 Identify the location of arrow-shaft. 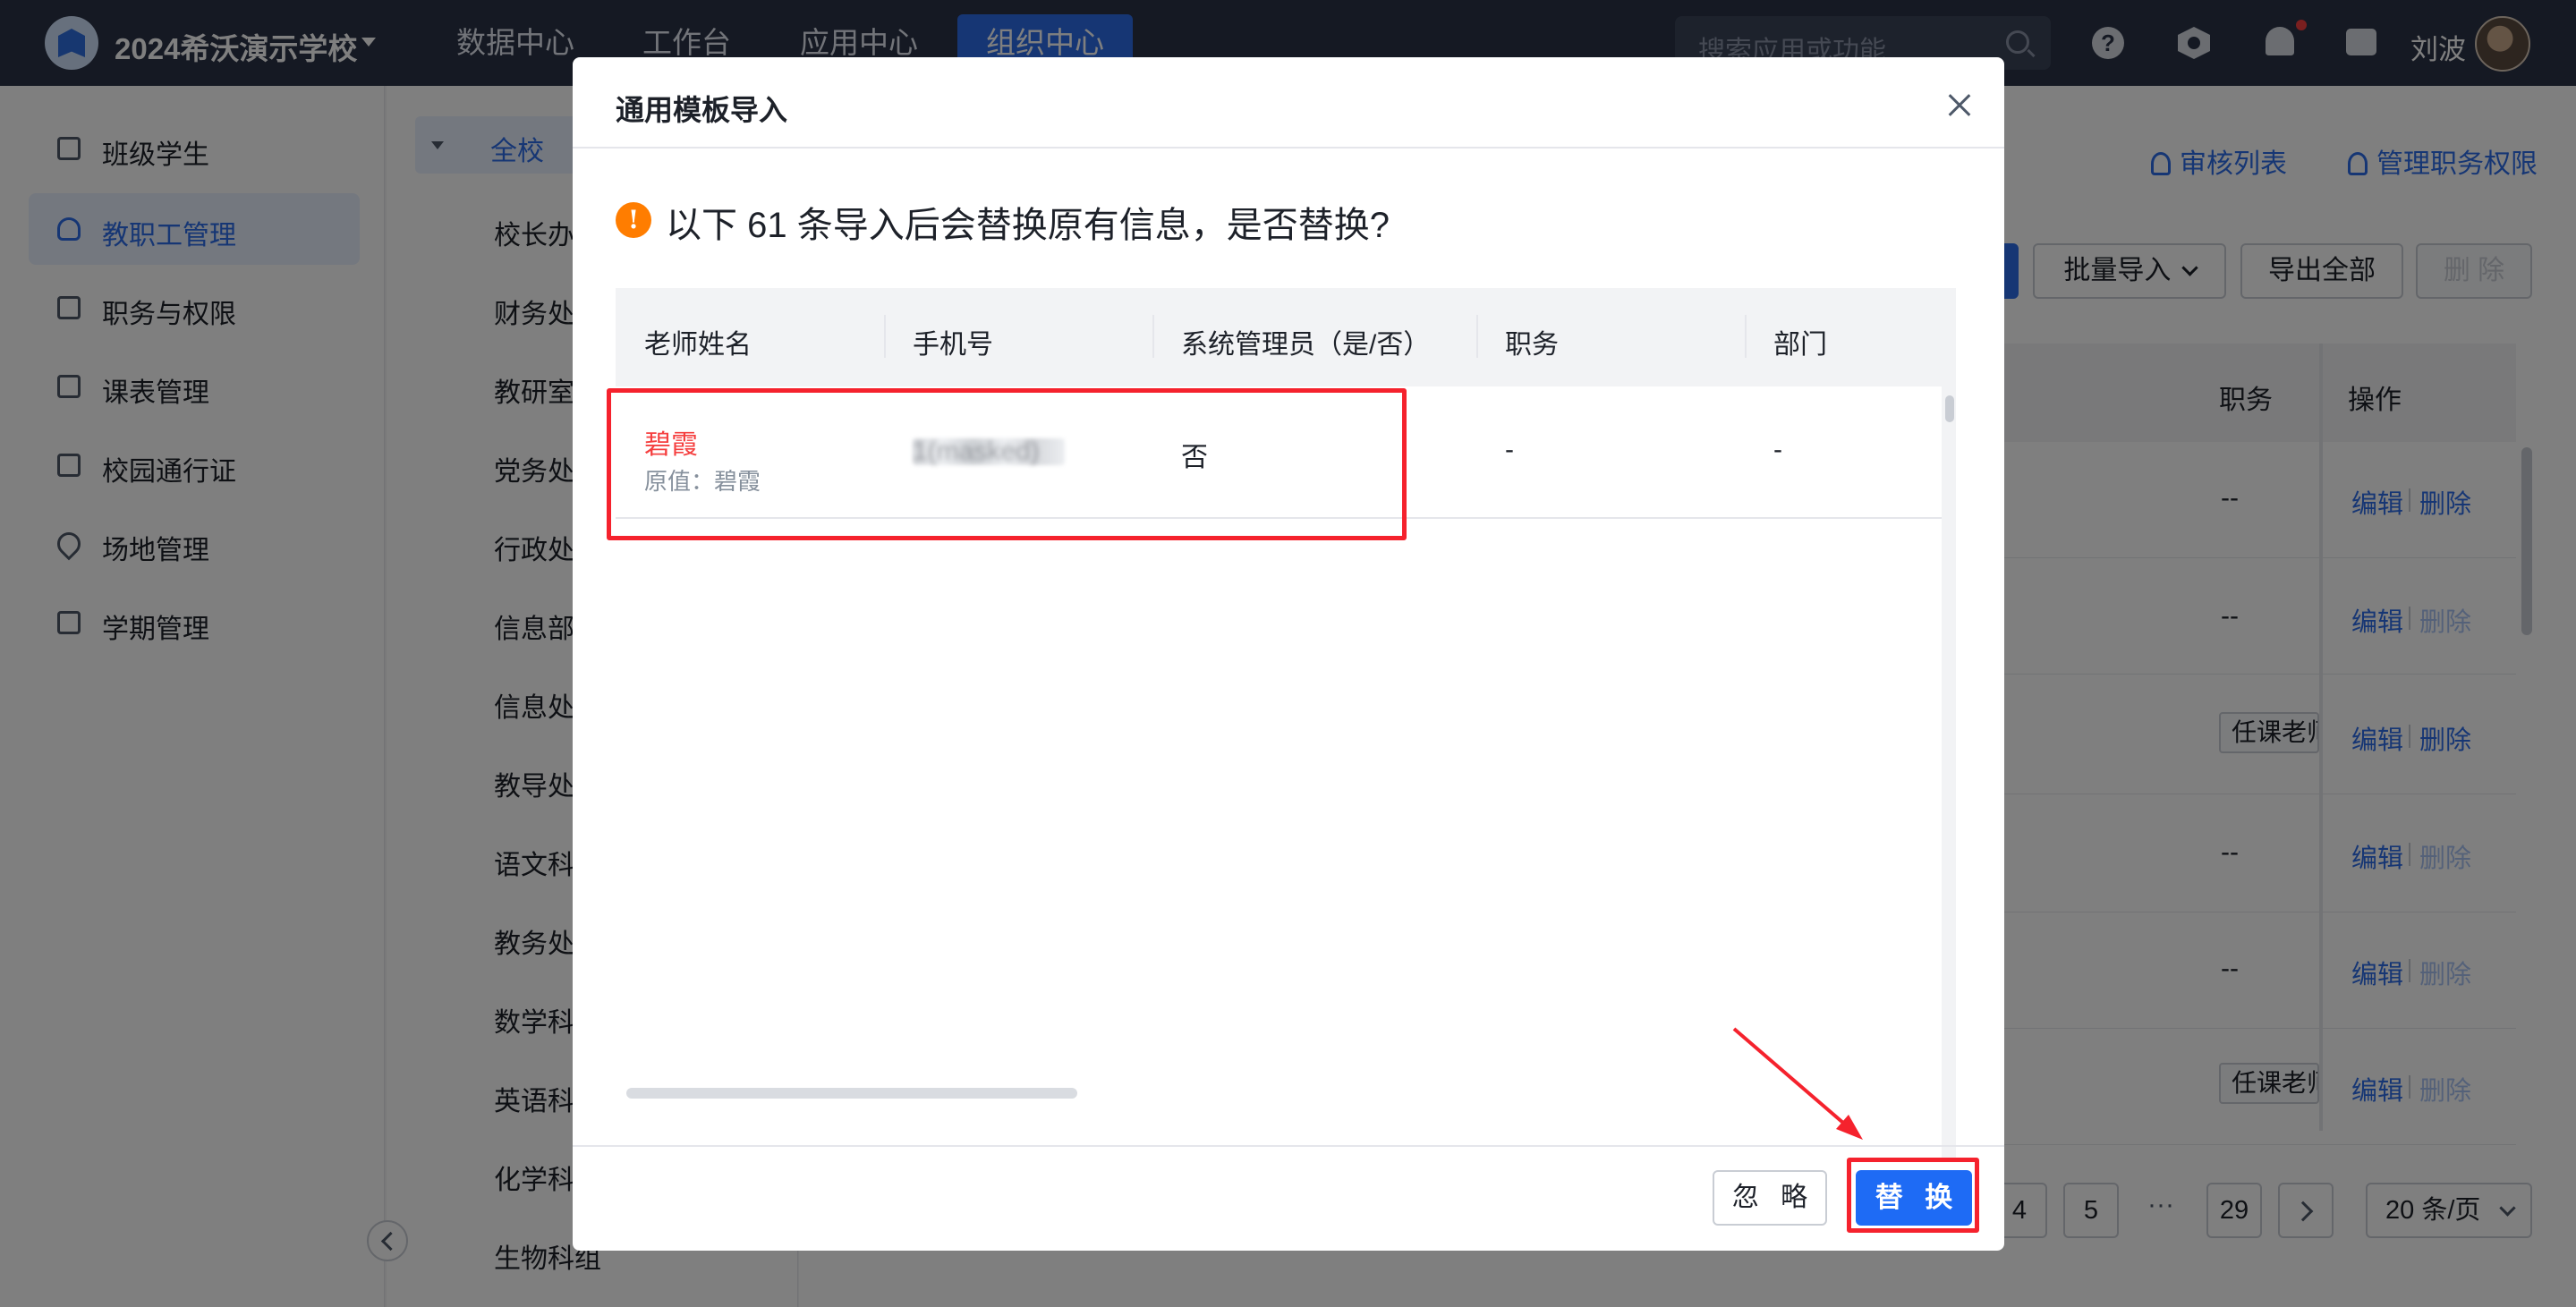
(1792, 1079).